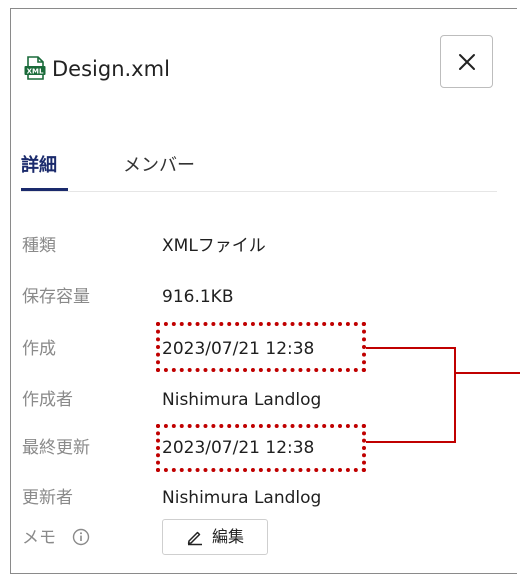 This screenshot has height=583, width=530. Describe the element at coordinates (111, 69) in the screenshot. I see `file-title: Design.xml` at that location.